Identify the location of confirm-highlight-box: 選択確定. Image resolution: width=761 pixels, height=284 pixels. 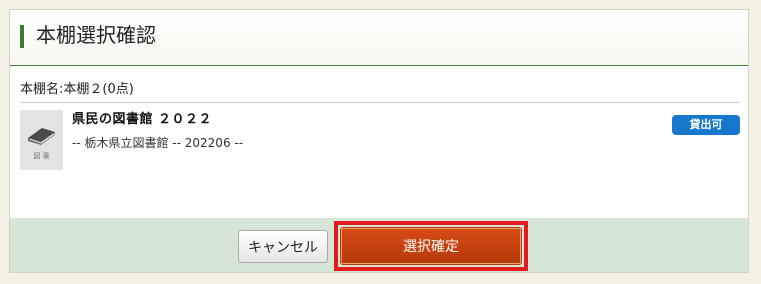
(431, 246).